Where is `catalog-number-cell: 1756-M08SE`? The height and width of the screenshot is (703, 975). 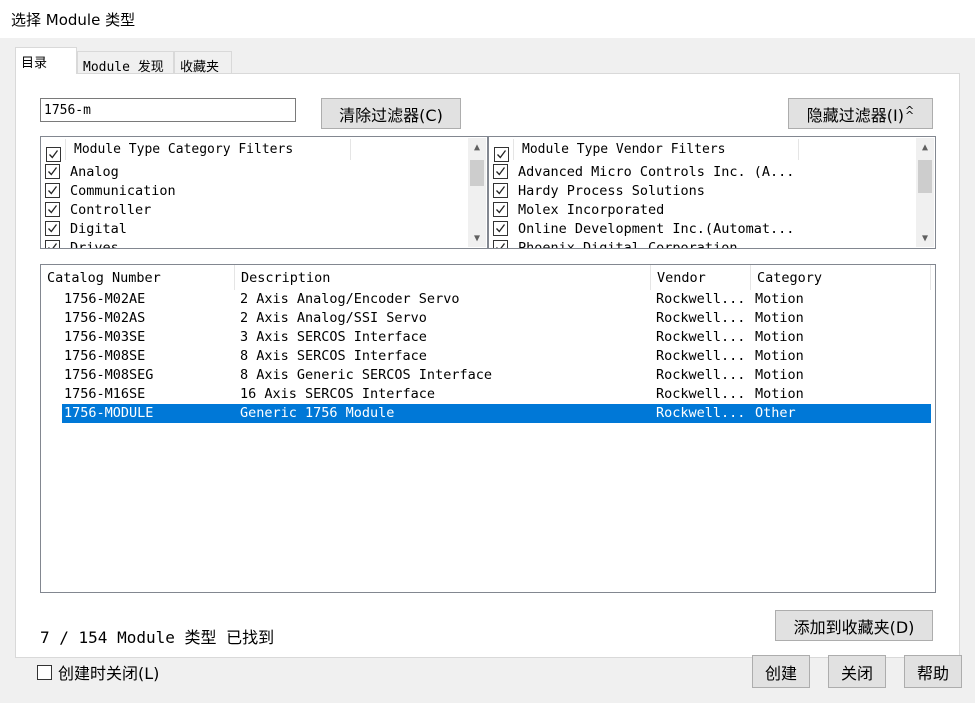
catalog-number-cell: 1756-M08SE is located at coordinates (105, 356).